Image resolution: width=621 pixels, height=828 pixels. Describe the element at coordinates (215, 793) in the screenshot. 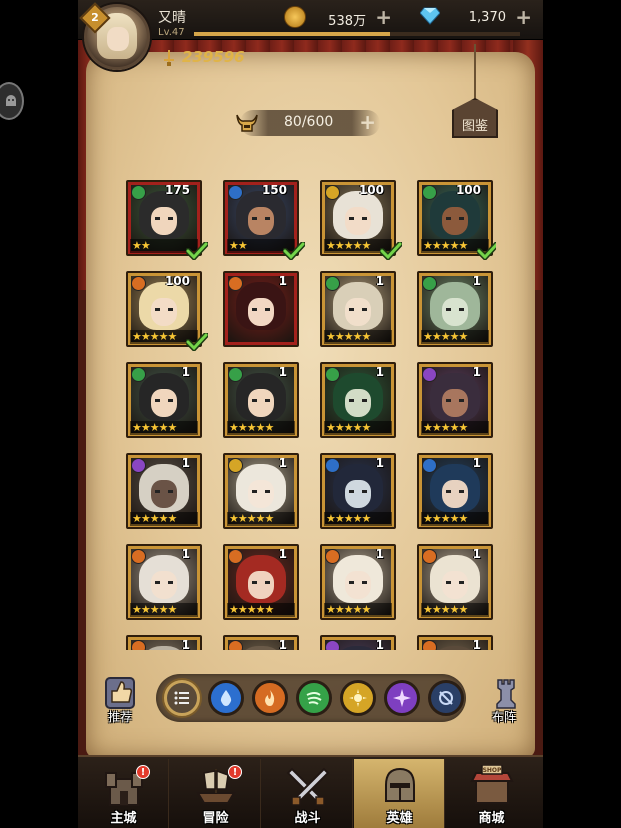

I see `nav-adventure: ! 冒险` at that location.